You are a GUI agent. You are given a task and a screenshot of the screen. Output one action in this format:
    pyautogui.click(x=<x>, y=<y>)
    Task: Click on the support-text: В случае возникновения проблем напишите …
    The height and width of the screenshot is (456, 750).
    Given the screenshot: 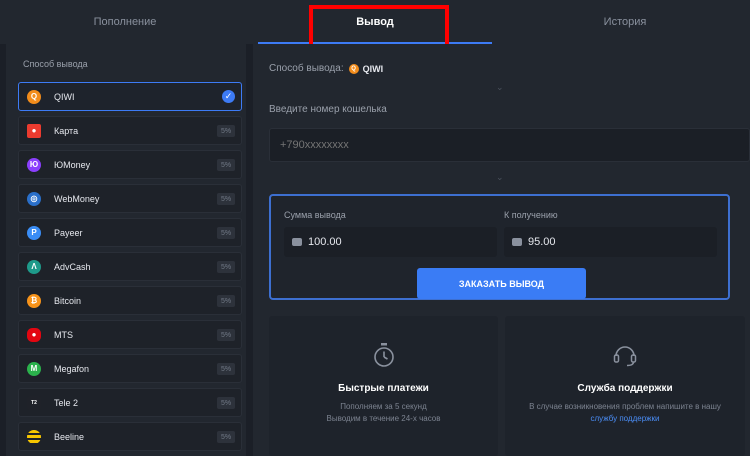 What is the action you would take?
    pyautogui.click(x=625, y=406)
    